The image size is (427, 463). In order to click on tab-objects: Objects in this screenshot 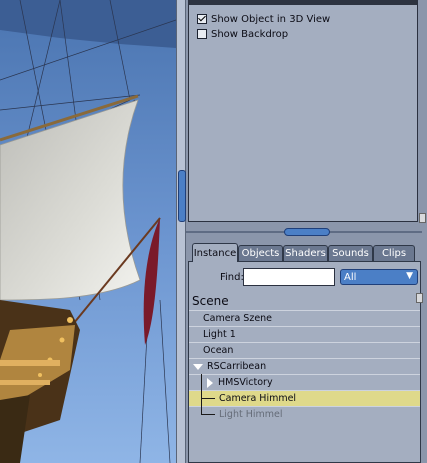, I will do `click(260, 253)`.